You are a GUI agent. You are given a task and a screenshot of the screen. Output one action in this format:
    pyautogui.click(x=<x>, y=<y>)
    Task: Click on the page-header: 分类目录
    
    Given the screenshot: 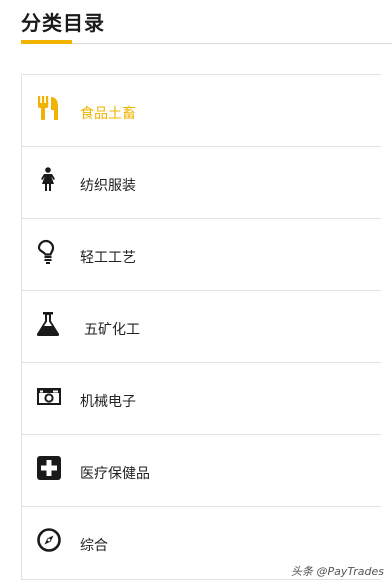 What is the action you would take?
    pyautogui.click(x=196, y=23)
    